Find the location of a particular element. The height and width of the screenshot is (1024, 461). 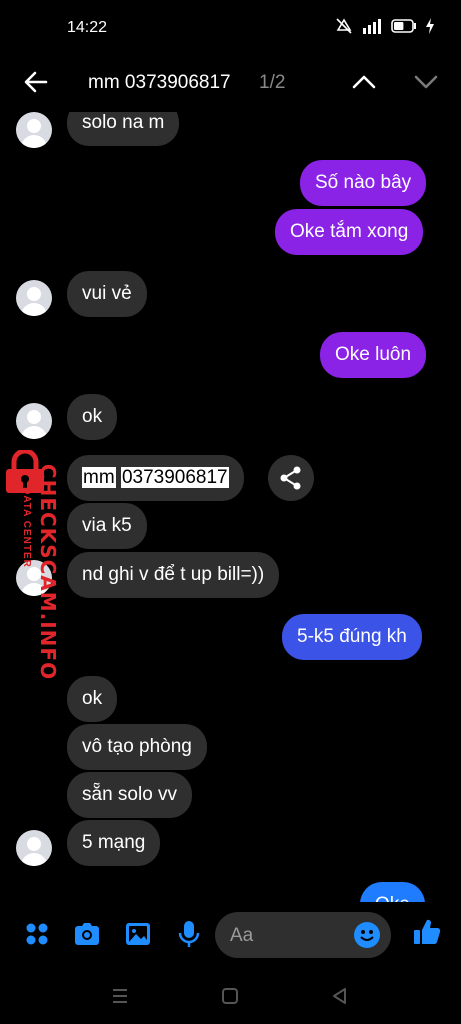

back-nav-icon is located at coordinates (340, 996).